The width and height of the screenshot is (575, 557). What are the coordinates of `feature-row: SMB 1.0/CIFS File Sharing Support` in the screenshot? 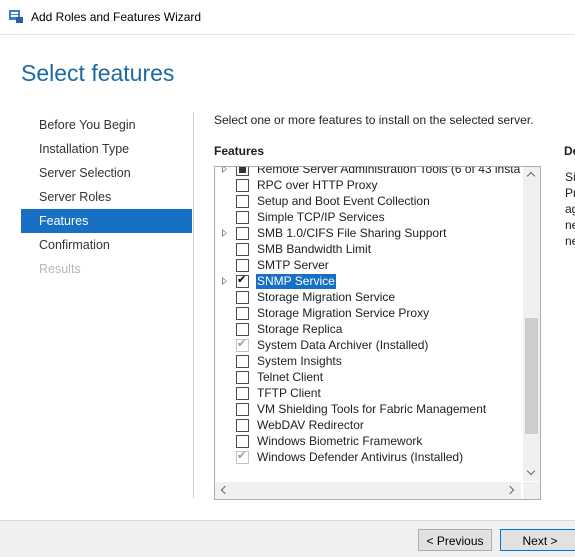 It's located at (368, 234).